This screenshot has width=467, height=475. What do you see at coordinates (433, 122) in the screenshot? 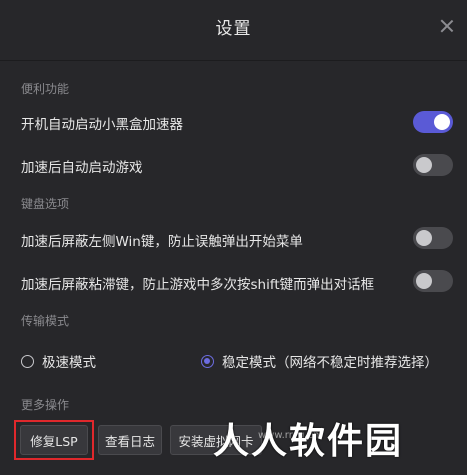
I see `auto-start-toggle` at bounding box center [433, 122].